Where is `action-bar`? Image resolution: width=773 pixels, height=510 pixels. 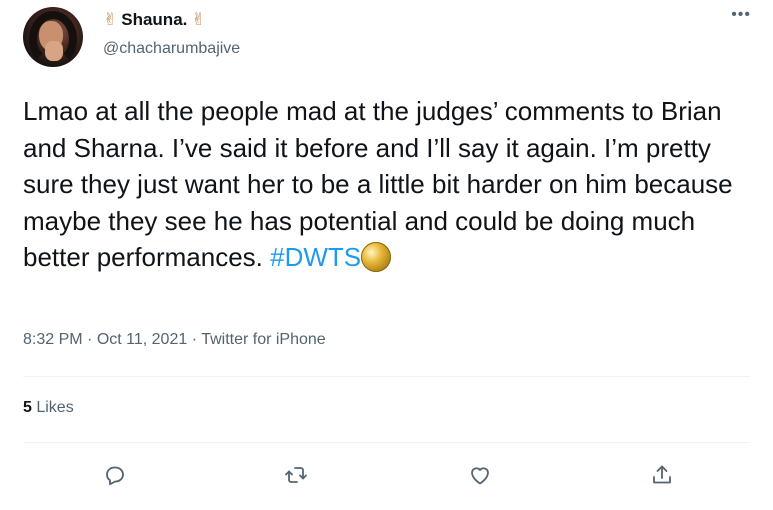 action-bar is located at coordinates (386, 475).